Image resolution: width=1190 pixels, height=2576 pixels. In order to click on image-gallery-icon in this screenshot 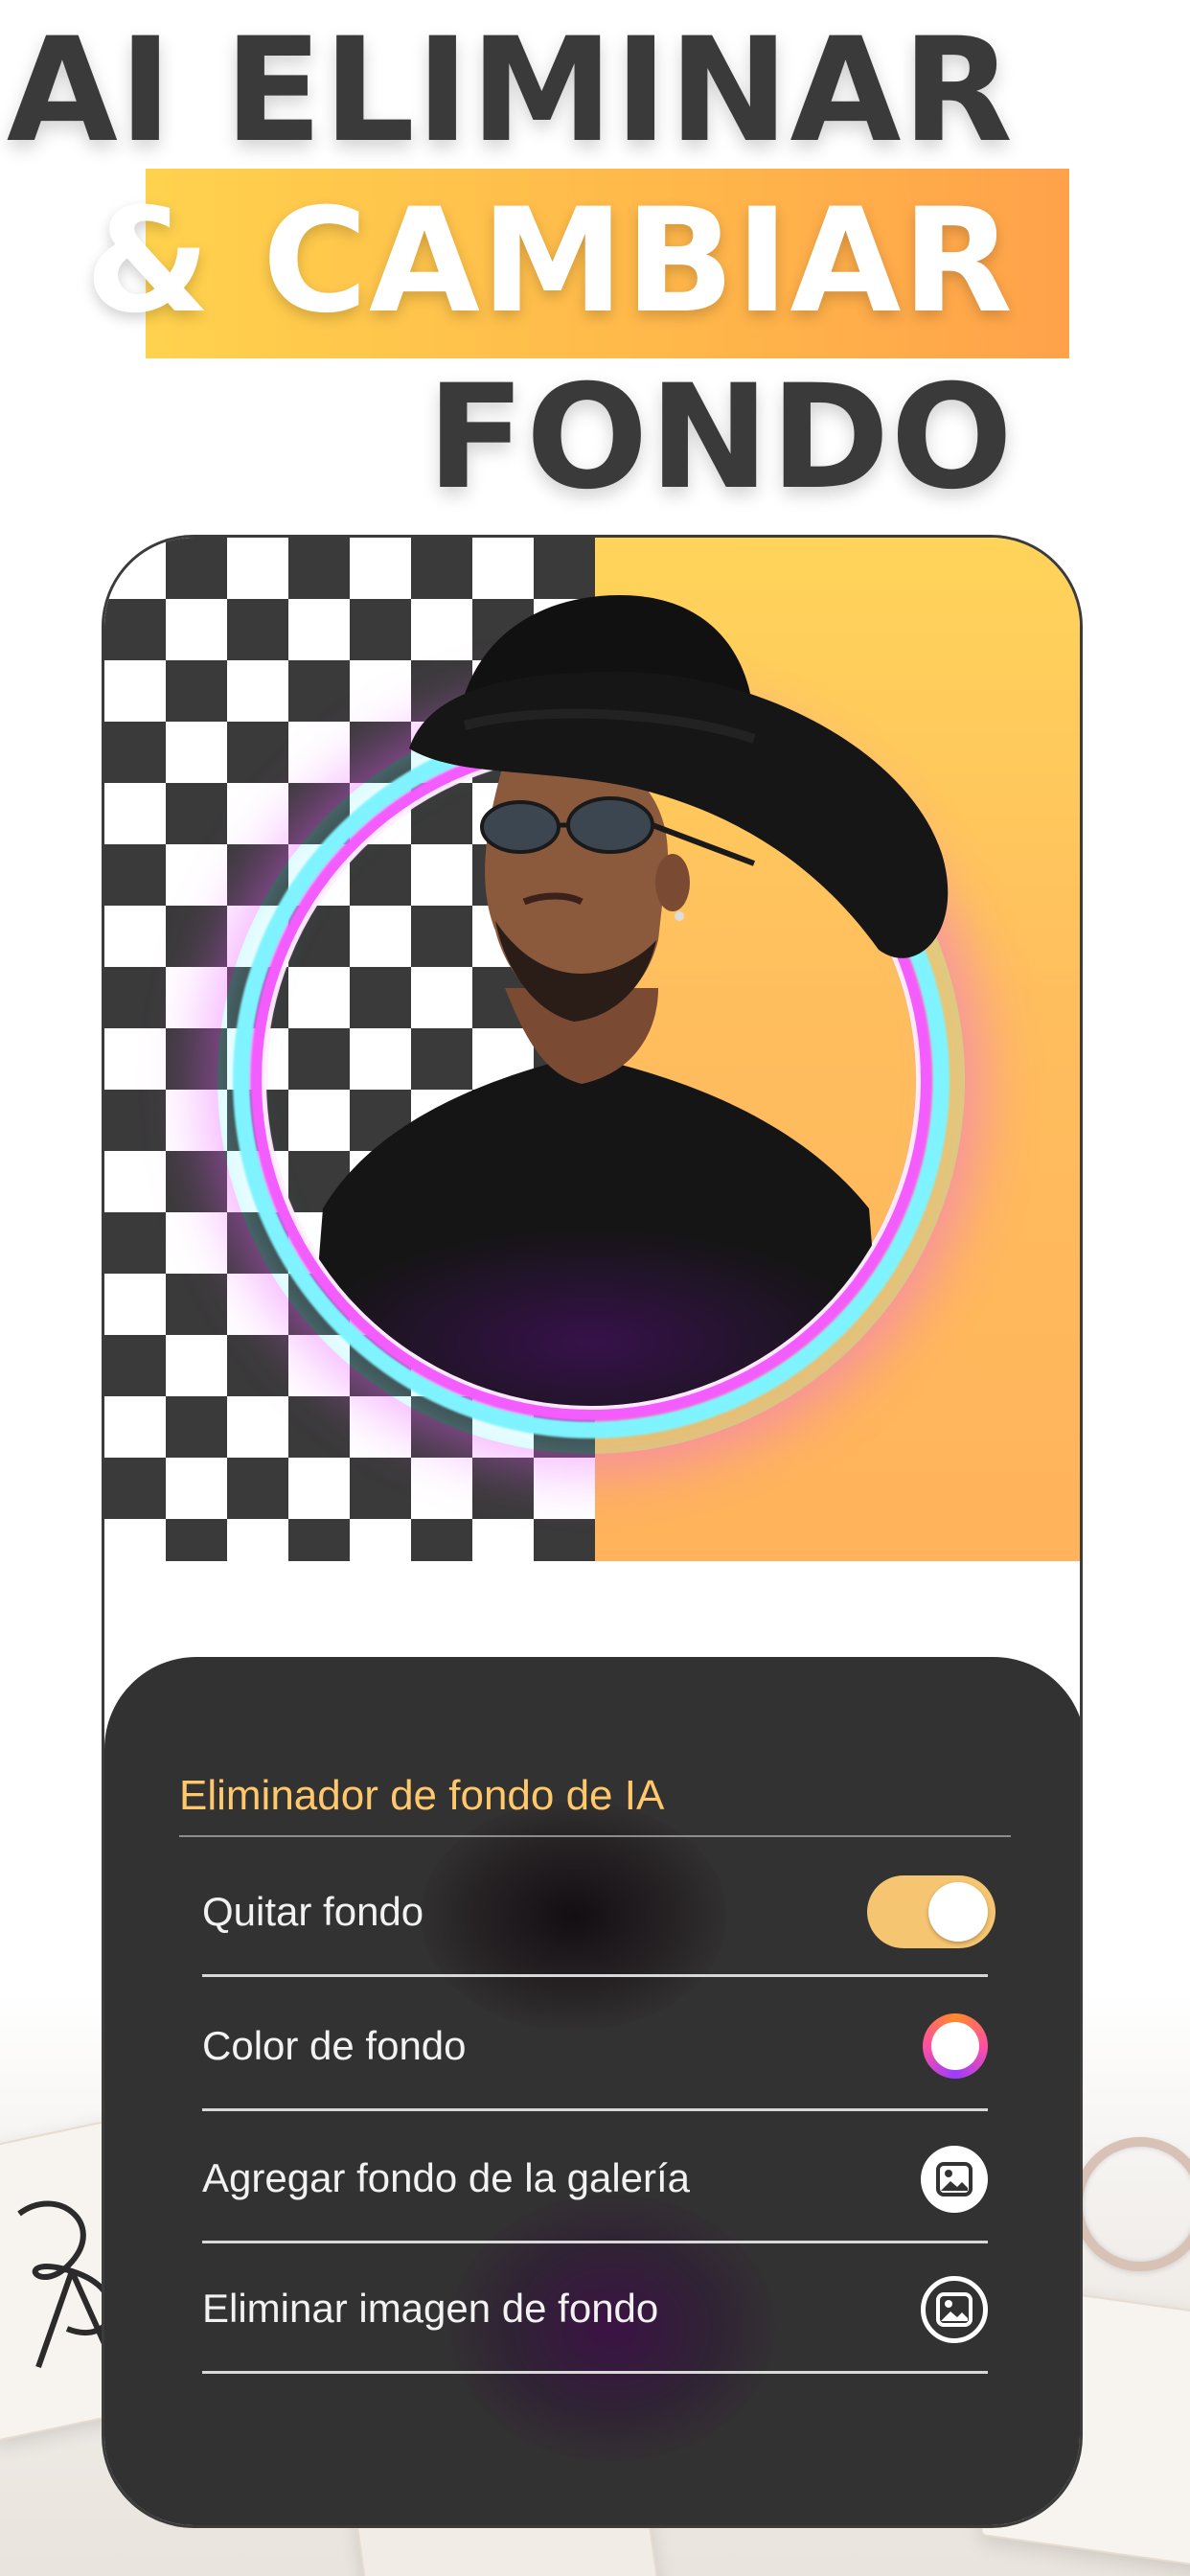, I will do `click(955, 2179)`.